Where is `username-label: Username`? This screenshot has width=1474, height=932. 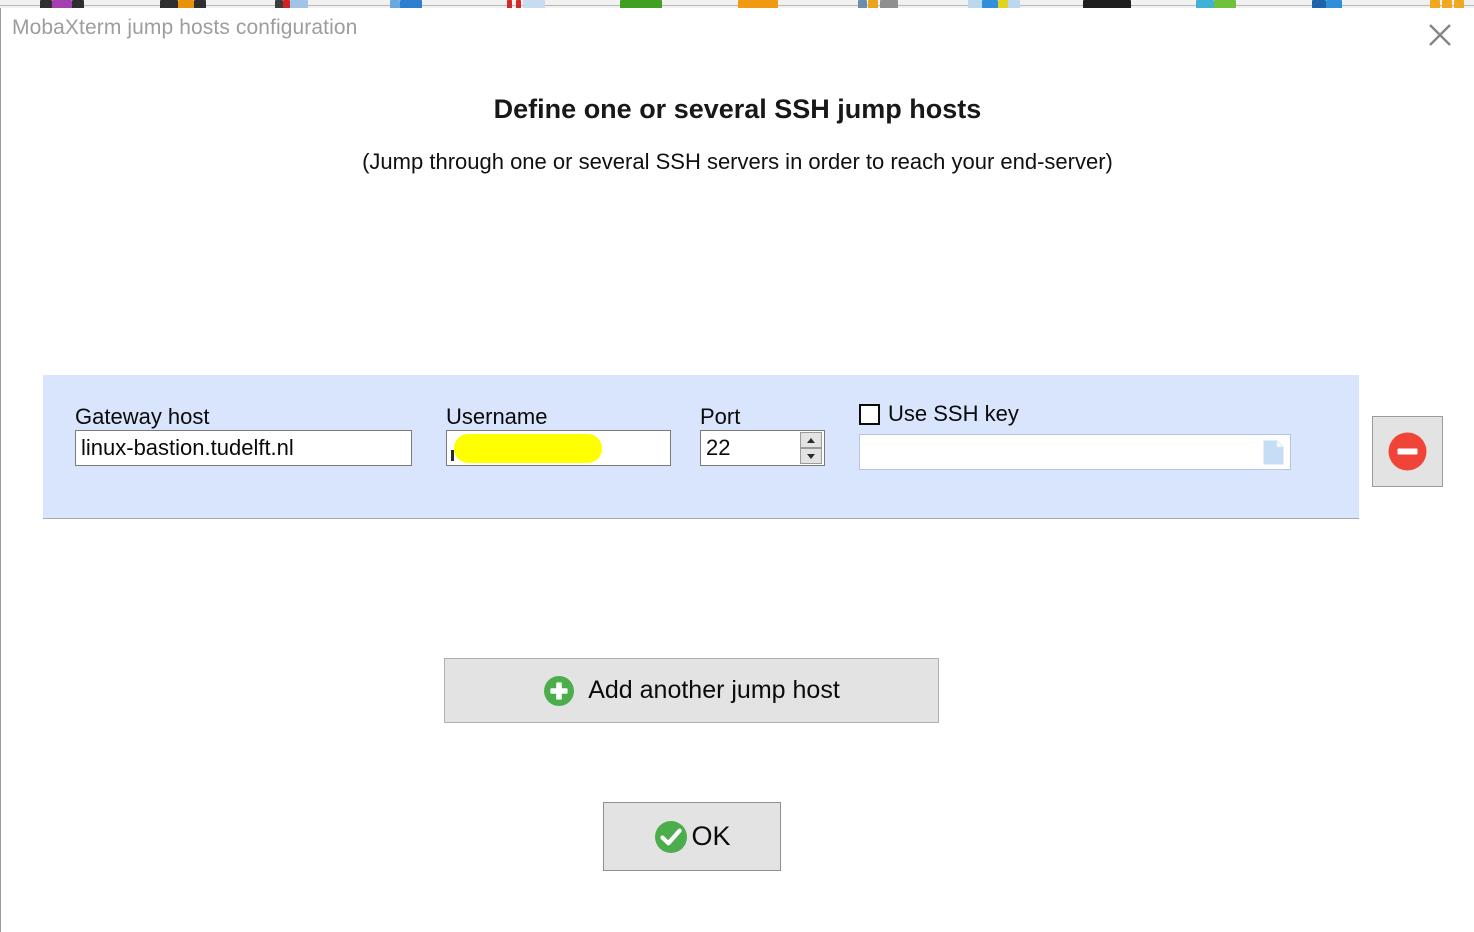 username-label: Username is located at coordinates (497, 416).